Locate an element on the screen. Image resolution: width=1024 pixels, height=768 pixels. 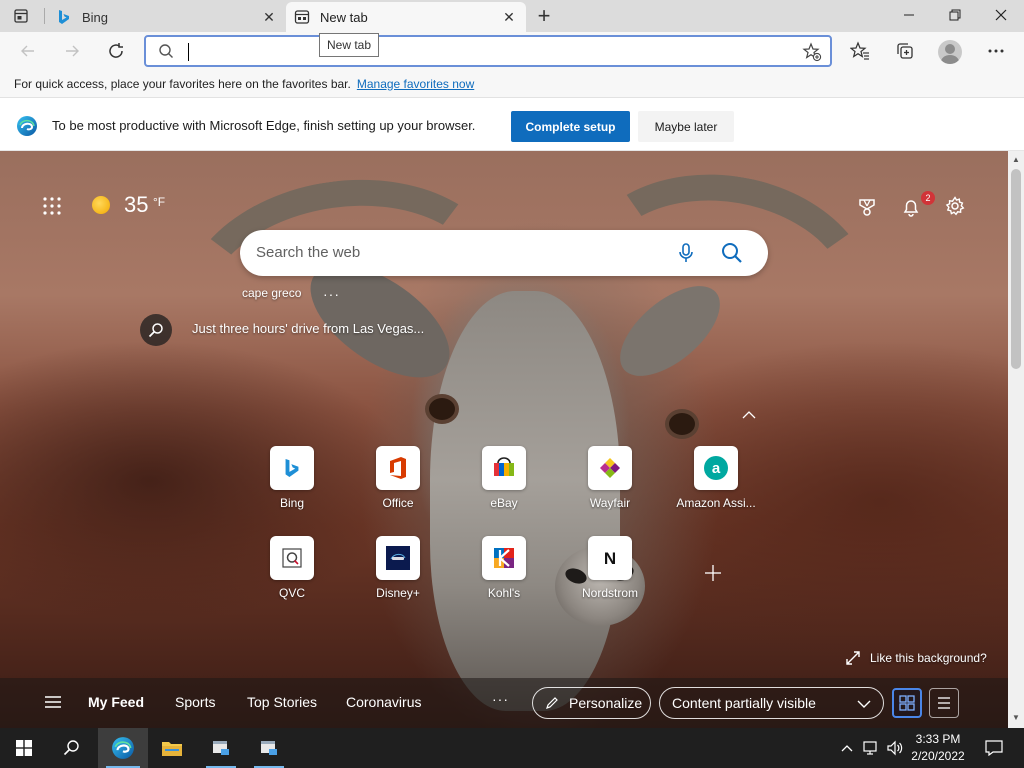
close-window-button is located at coordinates (1001, 15).